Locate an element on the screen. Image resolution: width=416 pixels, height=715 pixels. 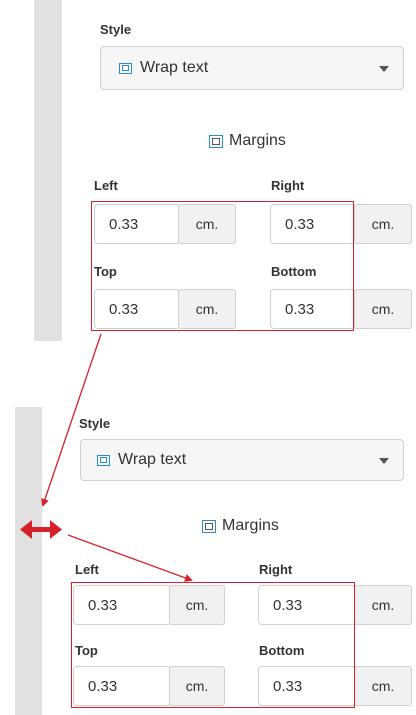
connector-arrow-line is located at coordinates (71, 420).